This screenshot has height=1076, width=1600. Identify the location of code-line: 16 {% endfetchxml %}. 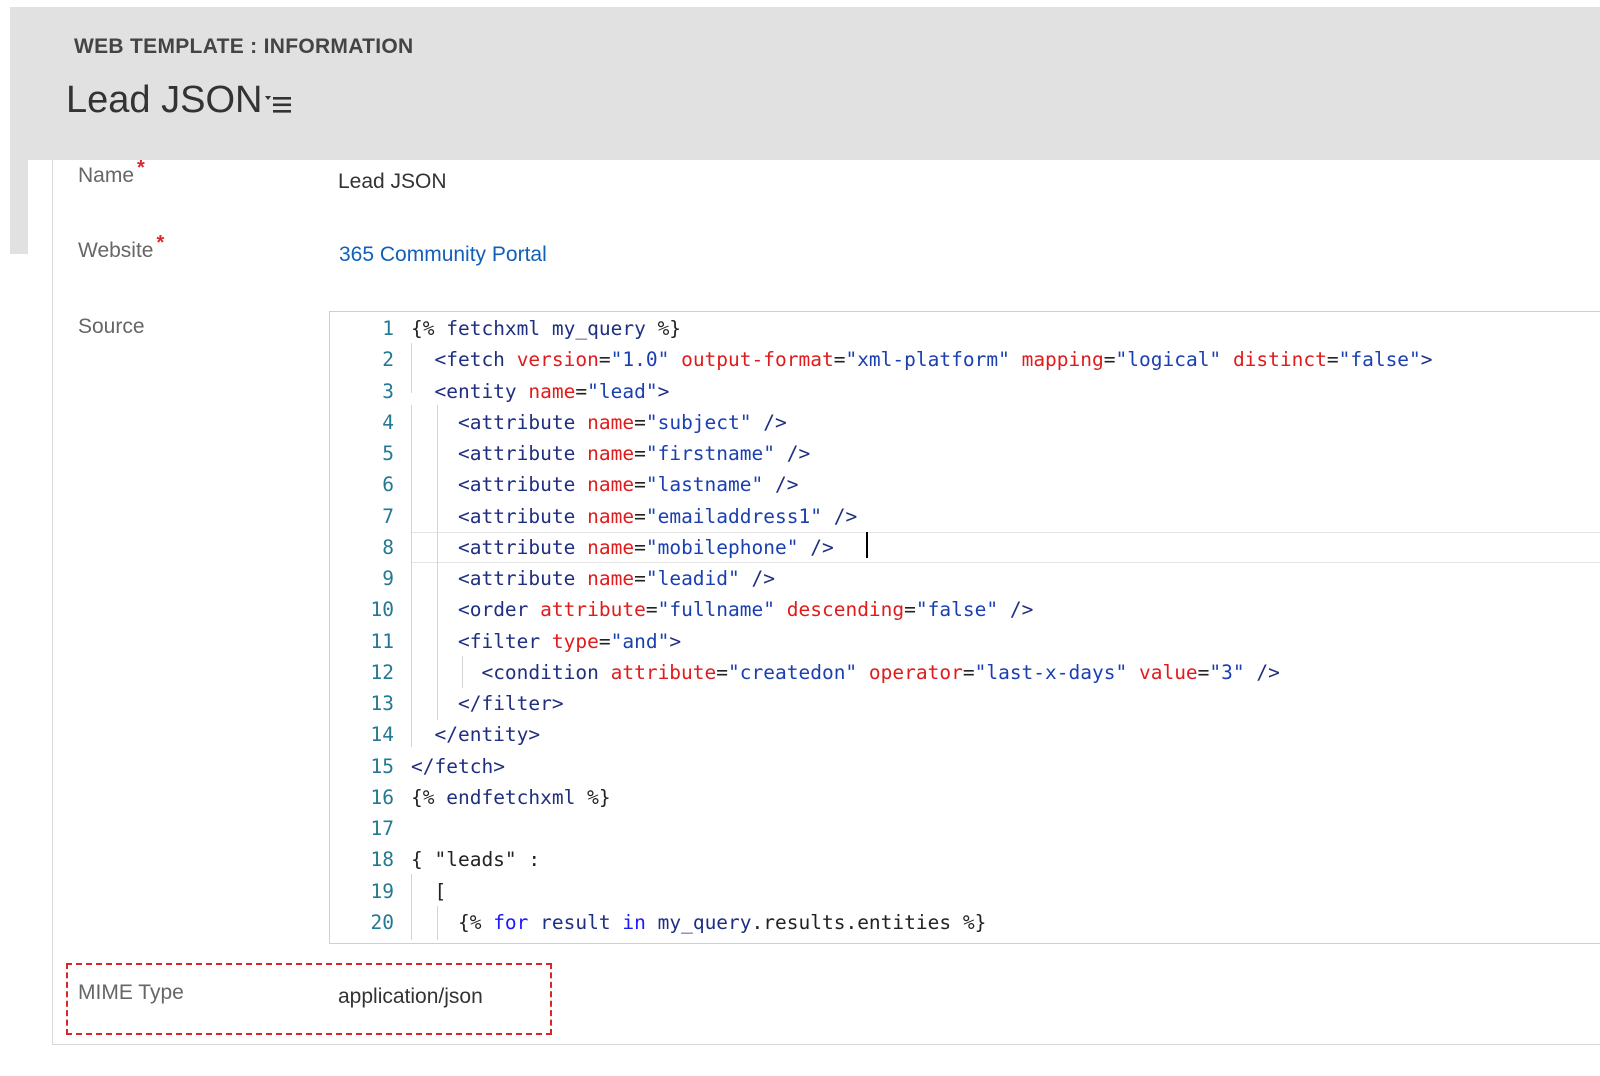
(965, 797).